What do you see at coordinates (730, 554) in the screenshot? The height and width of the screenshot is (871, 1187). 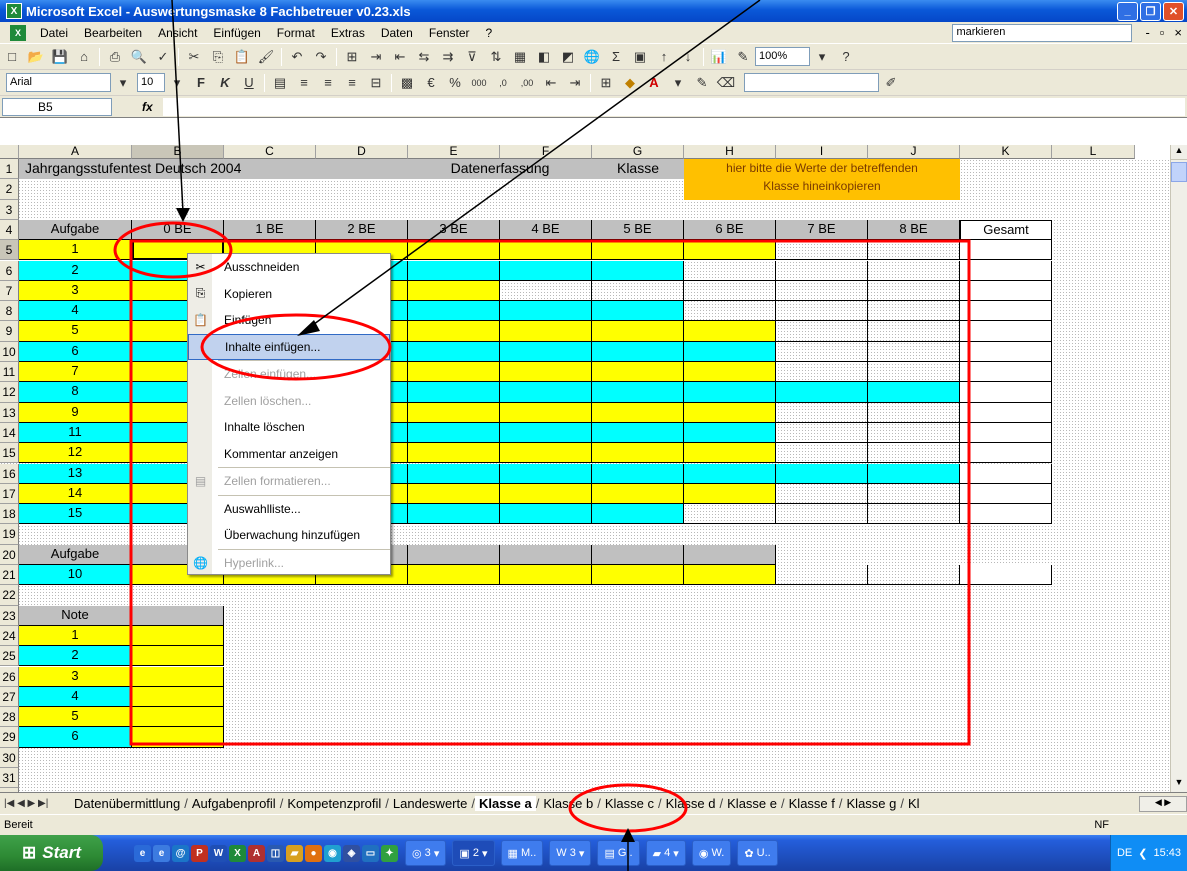 I see `be2-header-cell` at bounding box center [730, 554].